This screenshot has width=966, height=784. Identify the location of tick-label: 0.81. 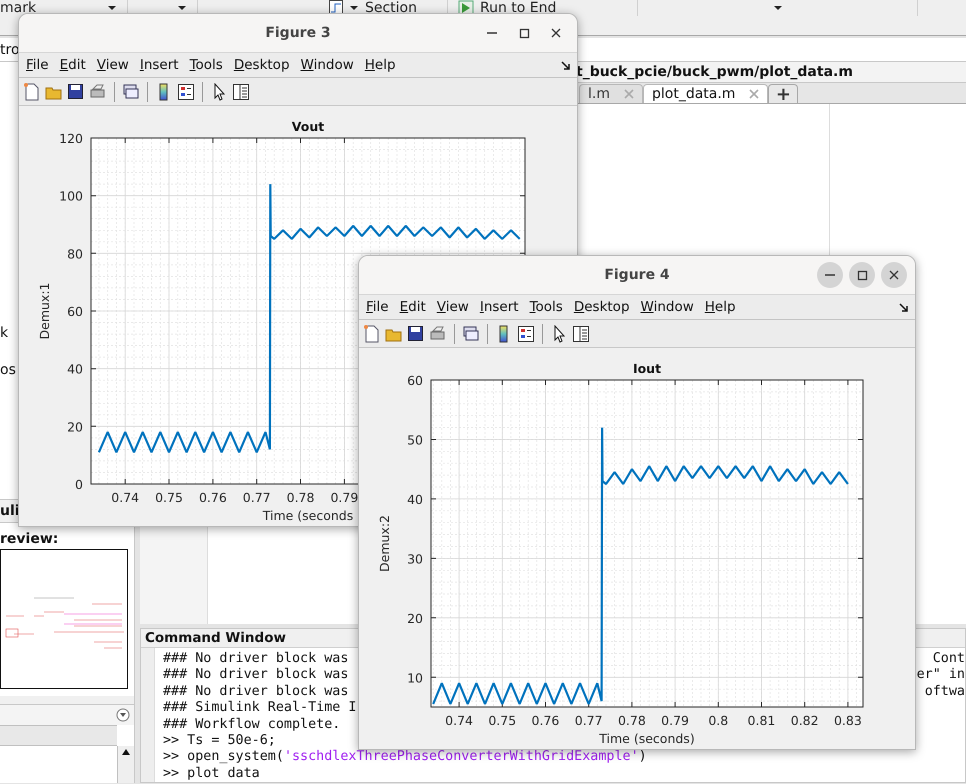
(762, 720).